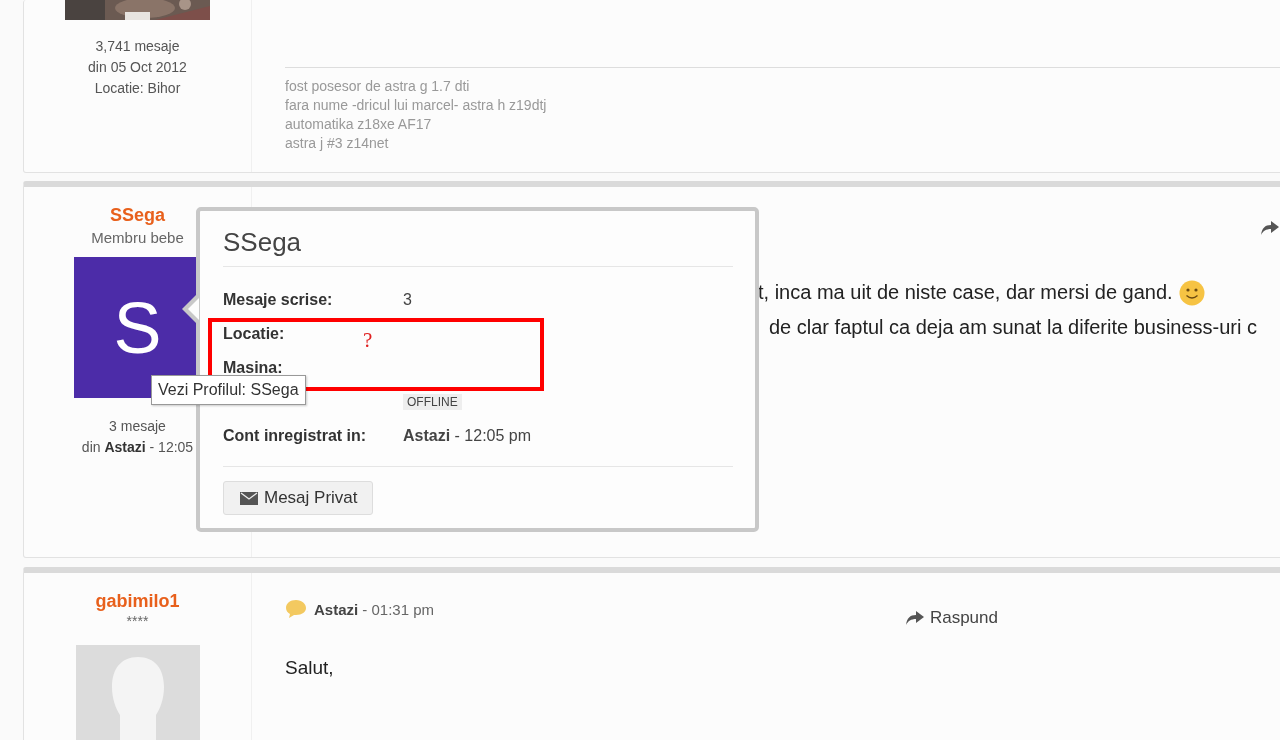 The width and height of the screenshot is (1280, 740). I want to click on member-stat: 3 mesaje, so click(137, 426).